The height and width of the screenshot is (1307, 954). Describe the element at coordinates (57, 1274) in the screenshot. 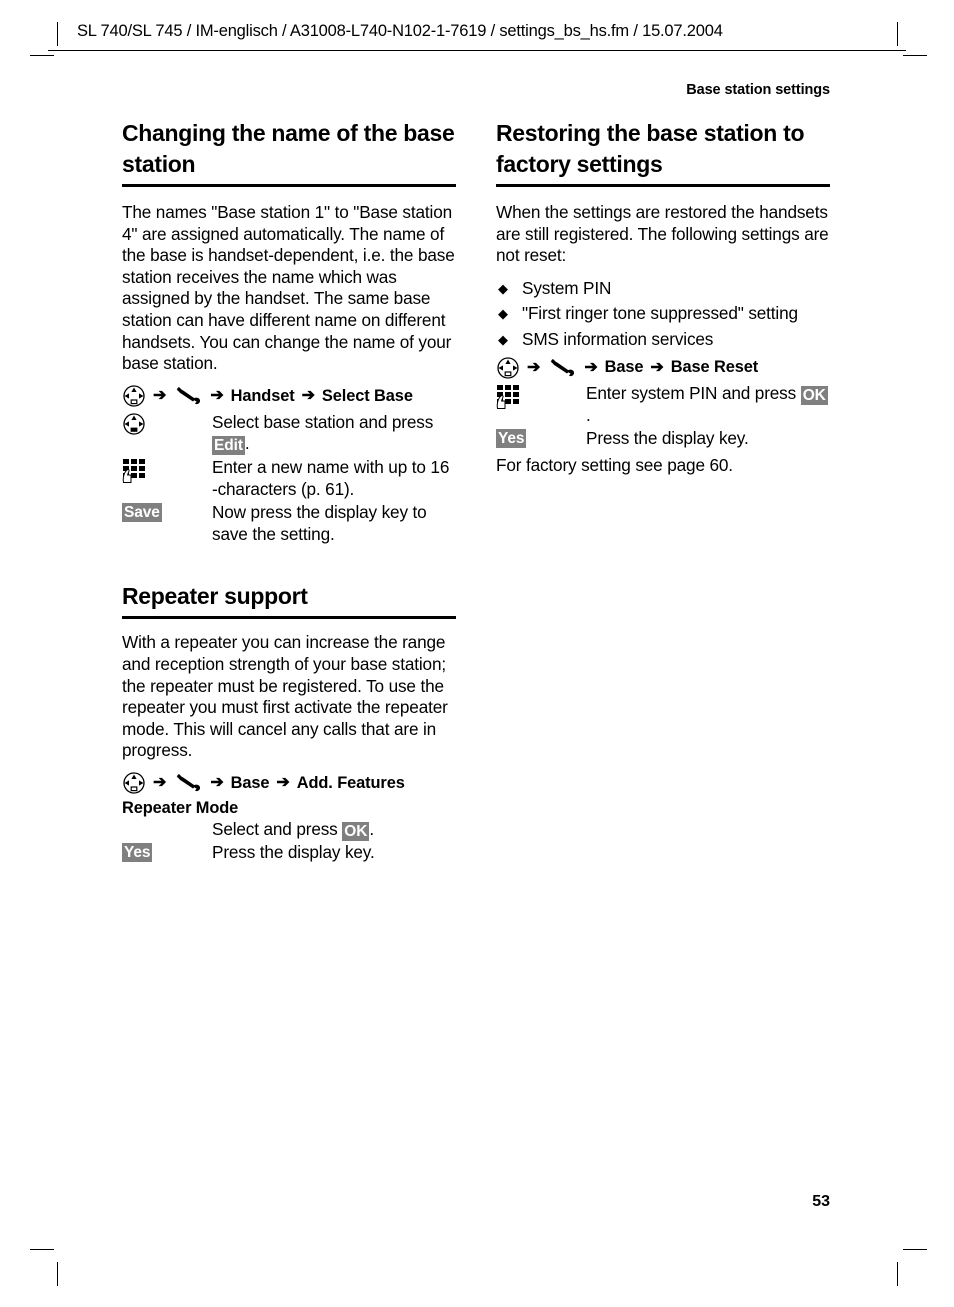

I see `crop-mark-bottom-left-vertical` at that location.